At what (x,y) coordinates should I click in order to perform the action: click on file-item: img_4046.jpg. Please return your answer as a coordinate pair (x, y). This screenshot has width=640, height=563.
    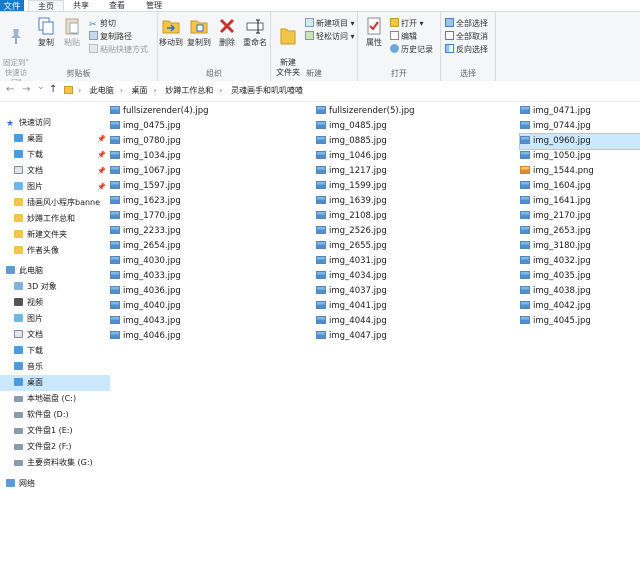
    Looking at the image, I should click on (145, 336).